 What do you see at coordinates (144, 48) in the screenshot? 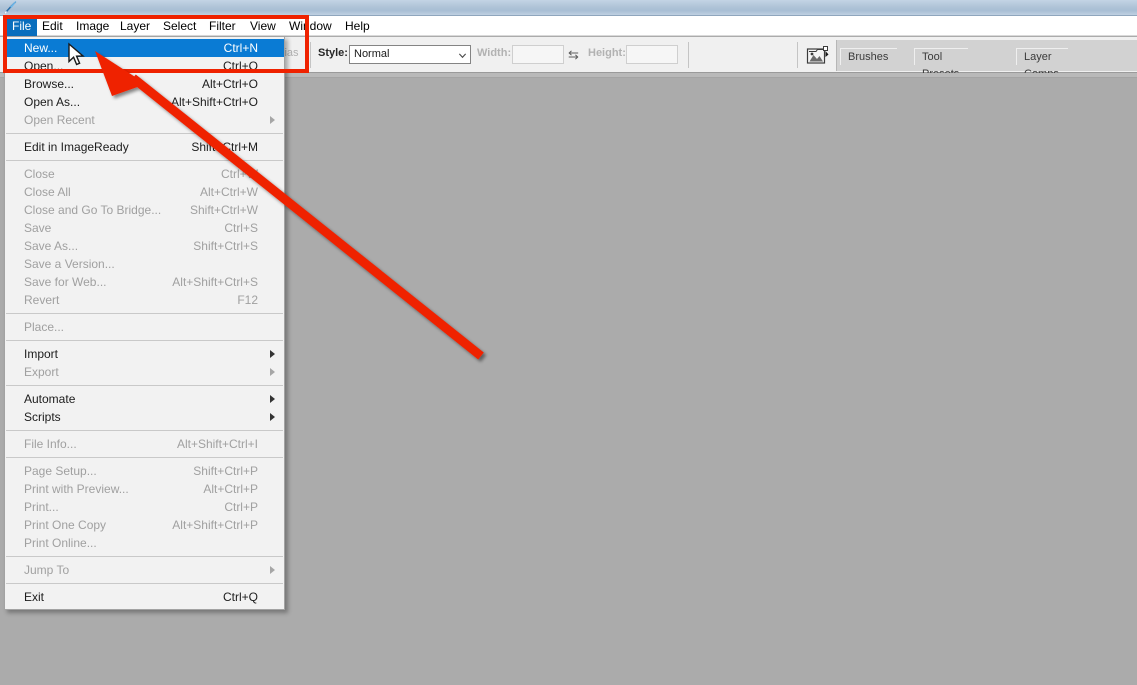
I see `file-menu-item-new: New... Ctrl+N` at bounding box center [144, 48].